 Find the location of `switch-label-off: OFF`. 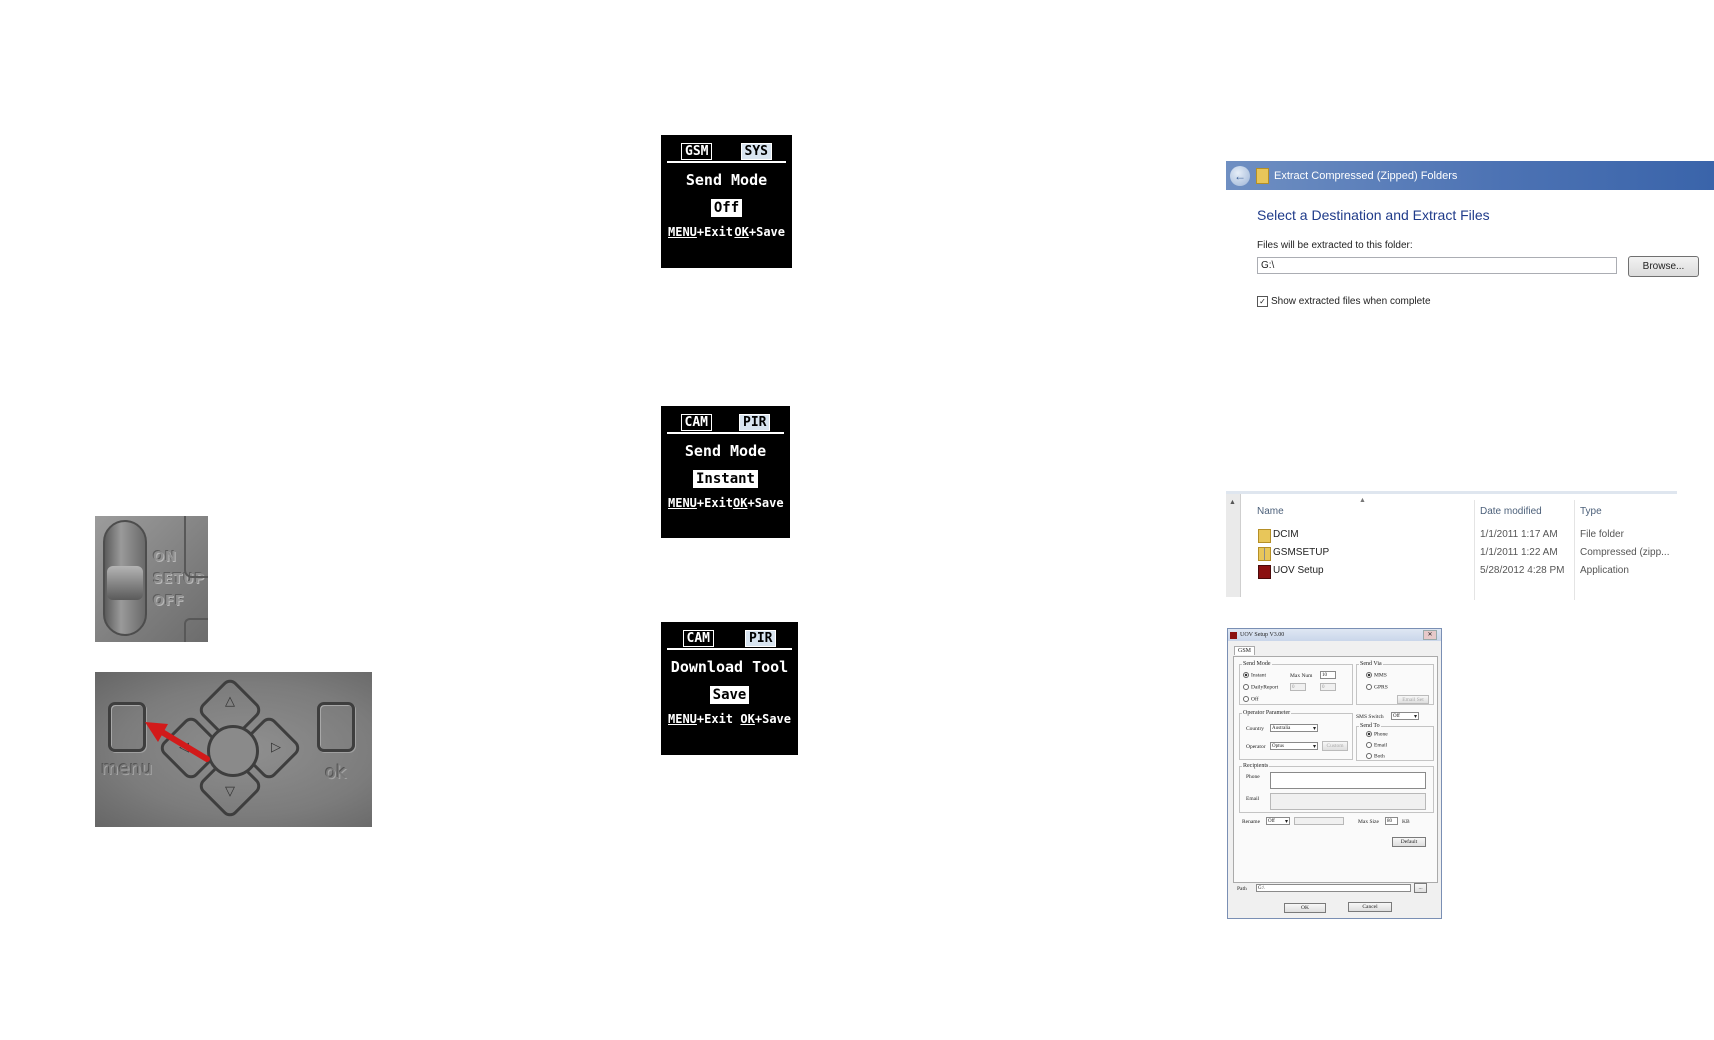

switch-label-off: OFF is located at coordinates (169, 601).